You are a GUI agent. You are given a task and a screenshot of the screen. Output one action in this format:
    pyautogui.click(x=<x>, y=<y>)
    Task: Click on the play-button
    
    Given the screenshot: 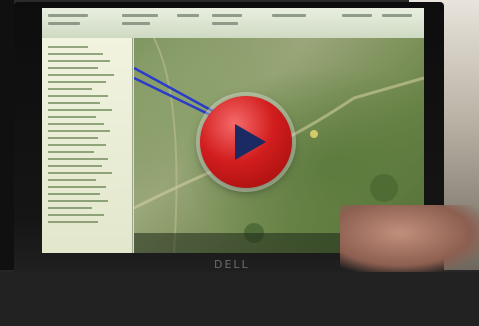 What is the action you would take?
    pyautogui.click(x=246, y=142)
    